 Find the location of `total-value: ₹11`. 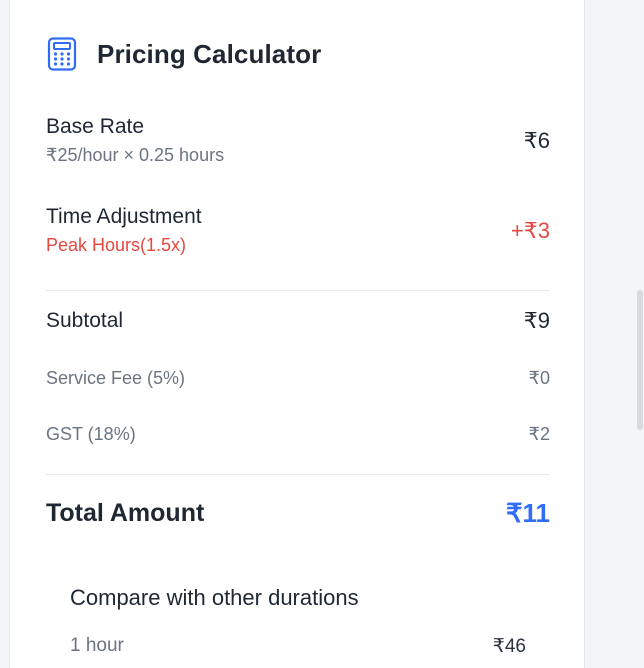

total-value: ₹11 is located at coordinates (527, 513).